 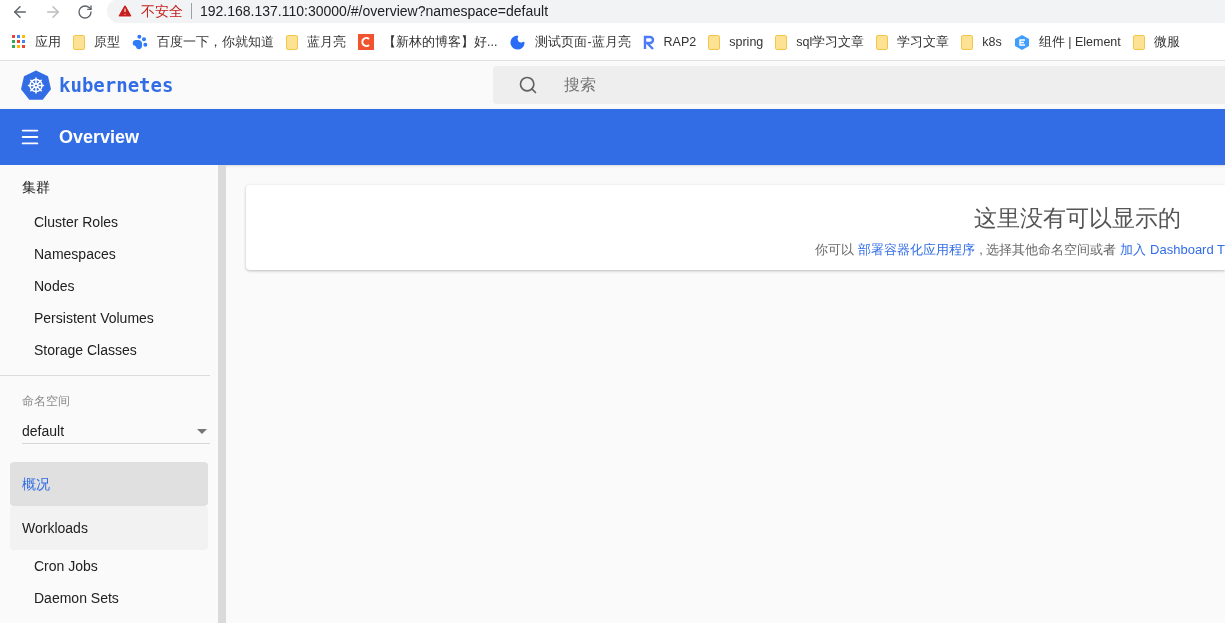 I want to click on nav-item: 概况, so click(x=109, y=484).